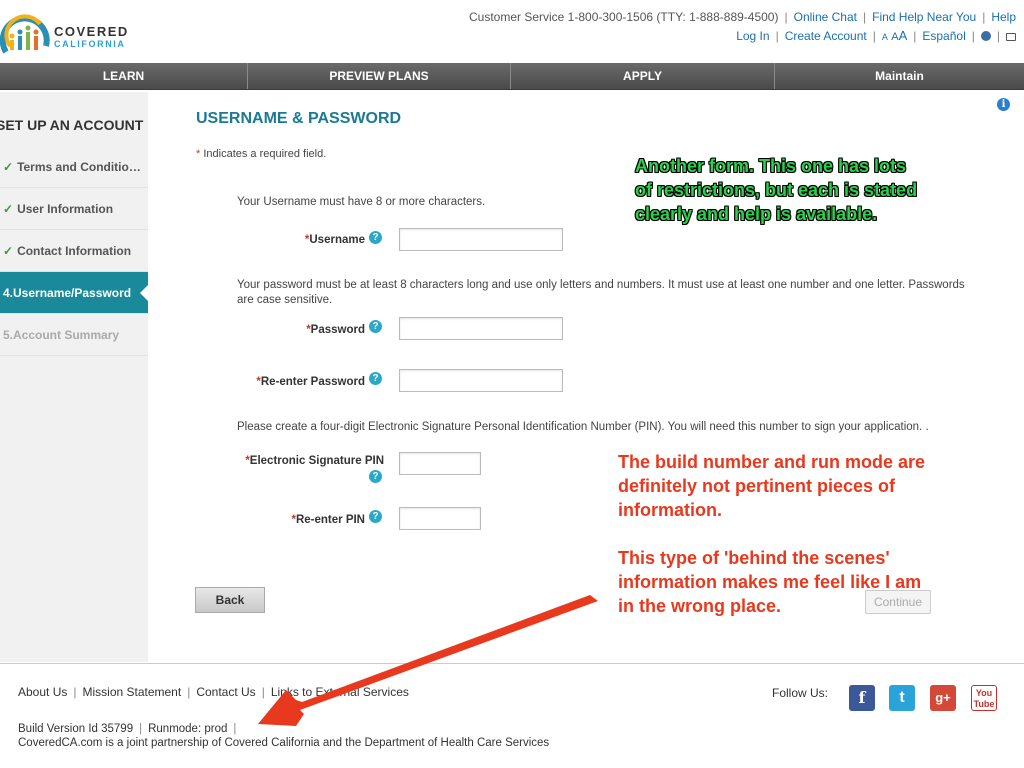  I want to click on sidebar-item-label: 5.Account Summary, so click(61, 334).